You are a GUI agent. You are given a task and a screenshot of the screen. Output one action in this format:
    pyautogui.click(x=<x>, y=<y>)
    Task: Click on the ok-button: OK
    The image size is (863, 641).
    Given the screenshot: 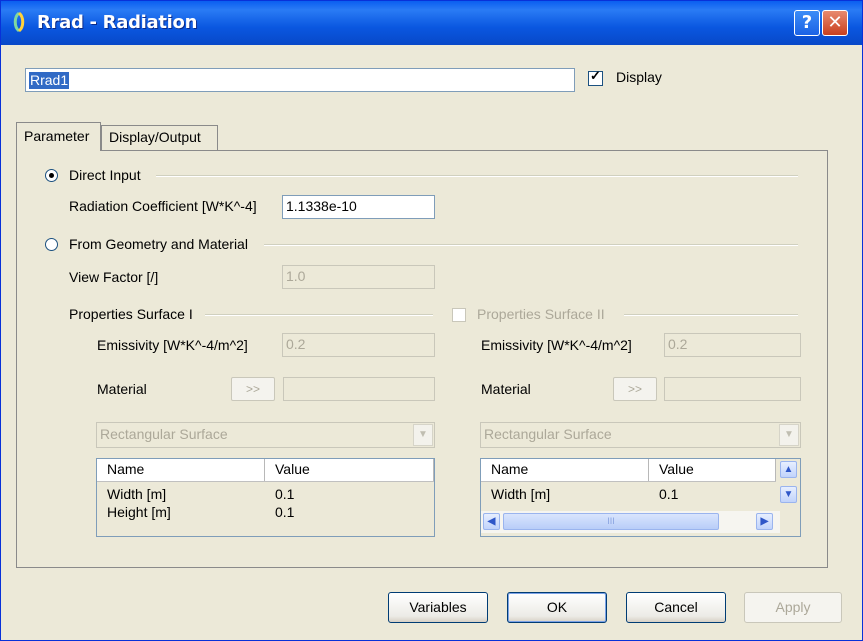 What is the action you would take?
    pyautogui.click(x=557, y=607)
    